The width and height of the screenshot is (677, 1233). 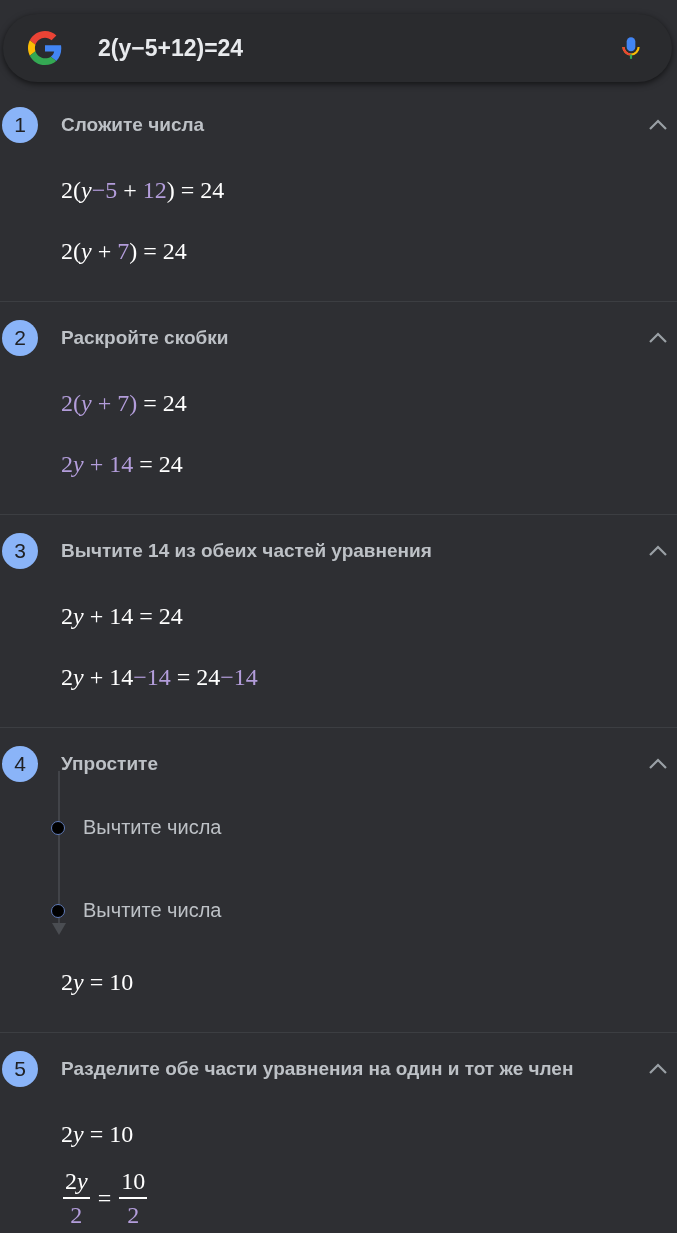 What do you see at coordinates (350, 551) in the screenshot?
I see `step-title: Вычтите 14 из обеих частей уравнения` at bounding box center [350, 551].